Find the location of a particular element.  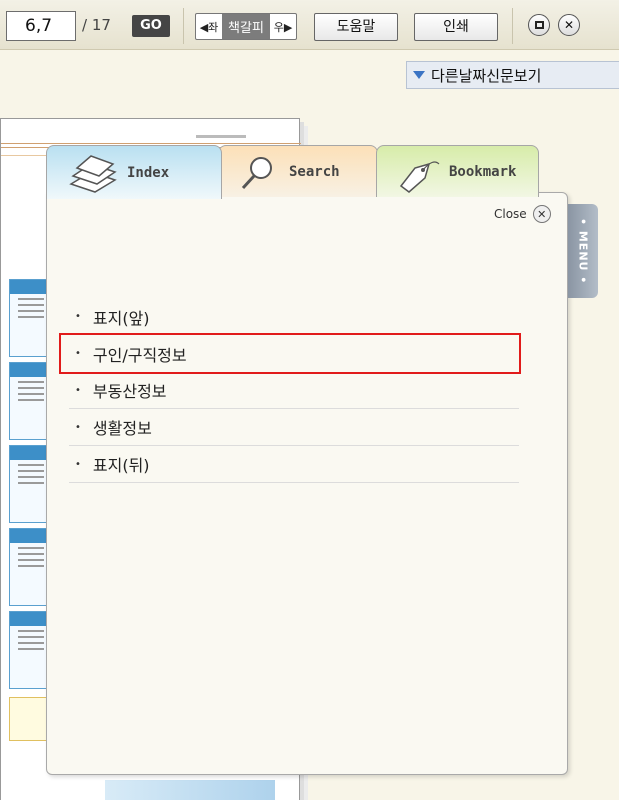

panel-close-button: Close ✕ is located at coordinates (522, 214).